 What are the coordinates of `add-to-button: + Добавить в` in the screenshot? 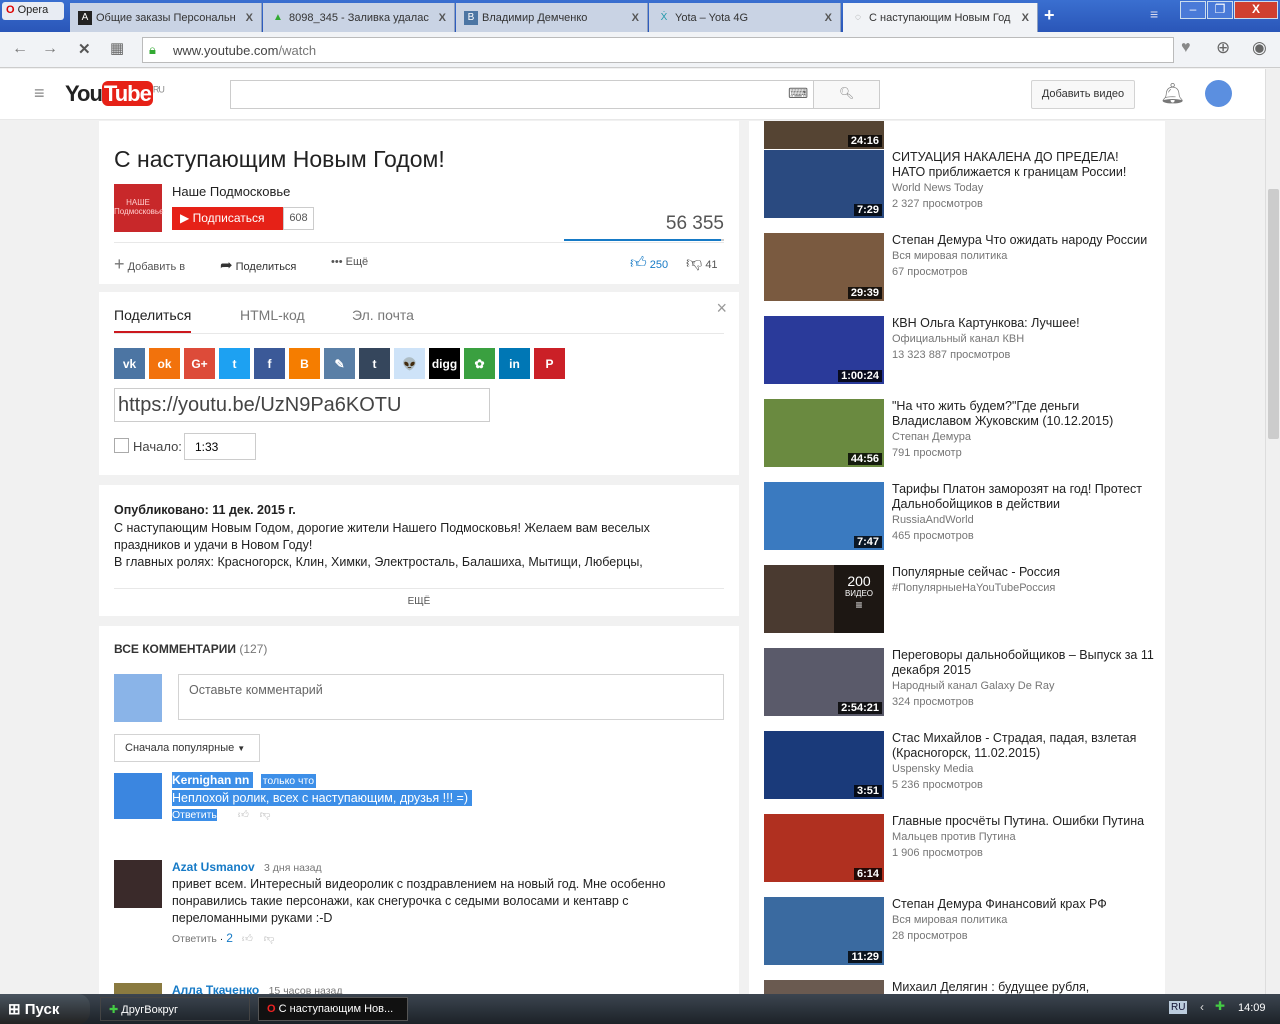 It's located at (149, 264).